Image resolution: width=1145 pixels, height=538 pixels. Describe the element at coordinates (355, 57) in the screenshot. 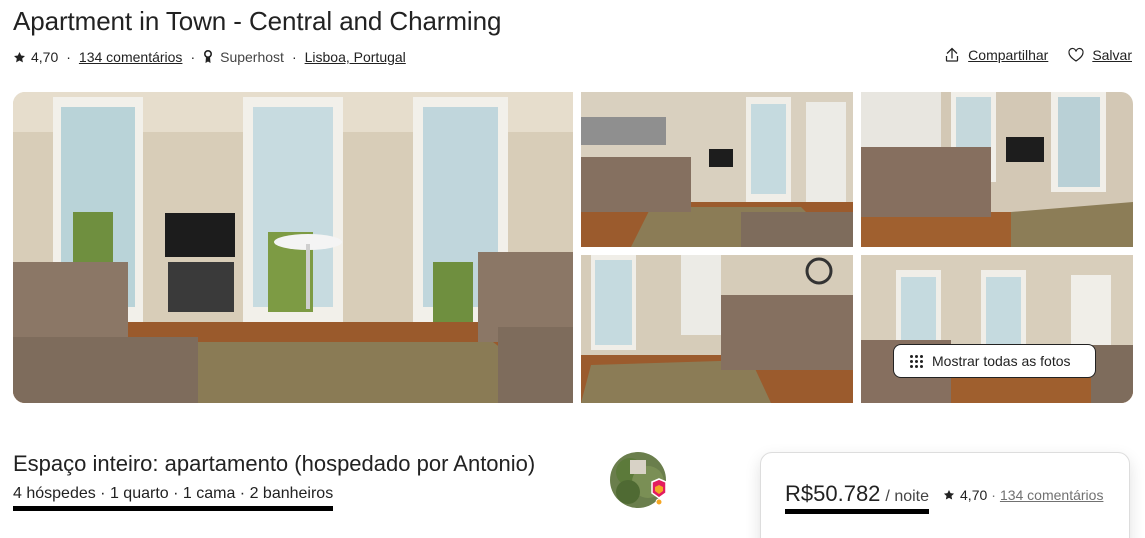

I see `location-link: Lisboa, Portugal` at that location.